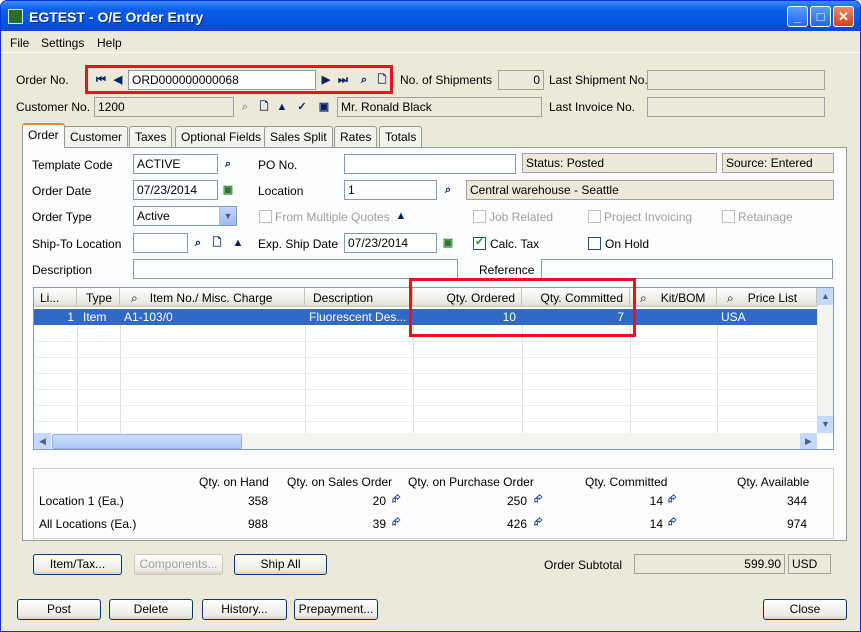  Describe the element at coordinates (175, 190) in the screenshot. I see `order-date-input: 07/23/2014` at that location.